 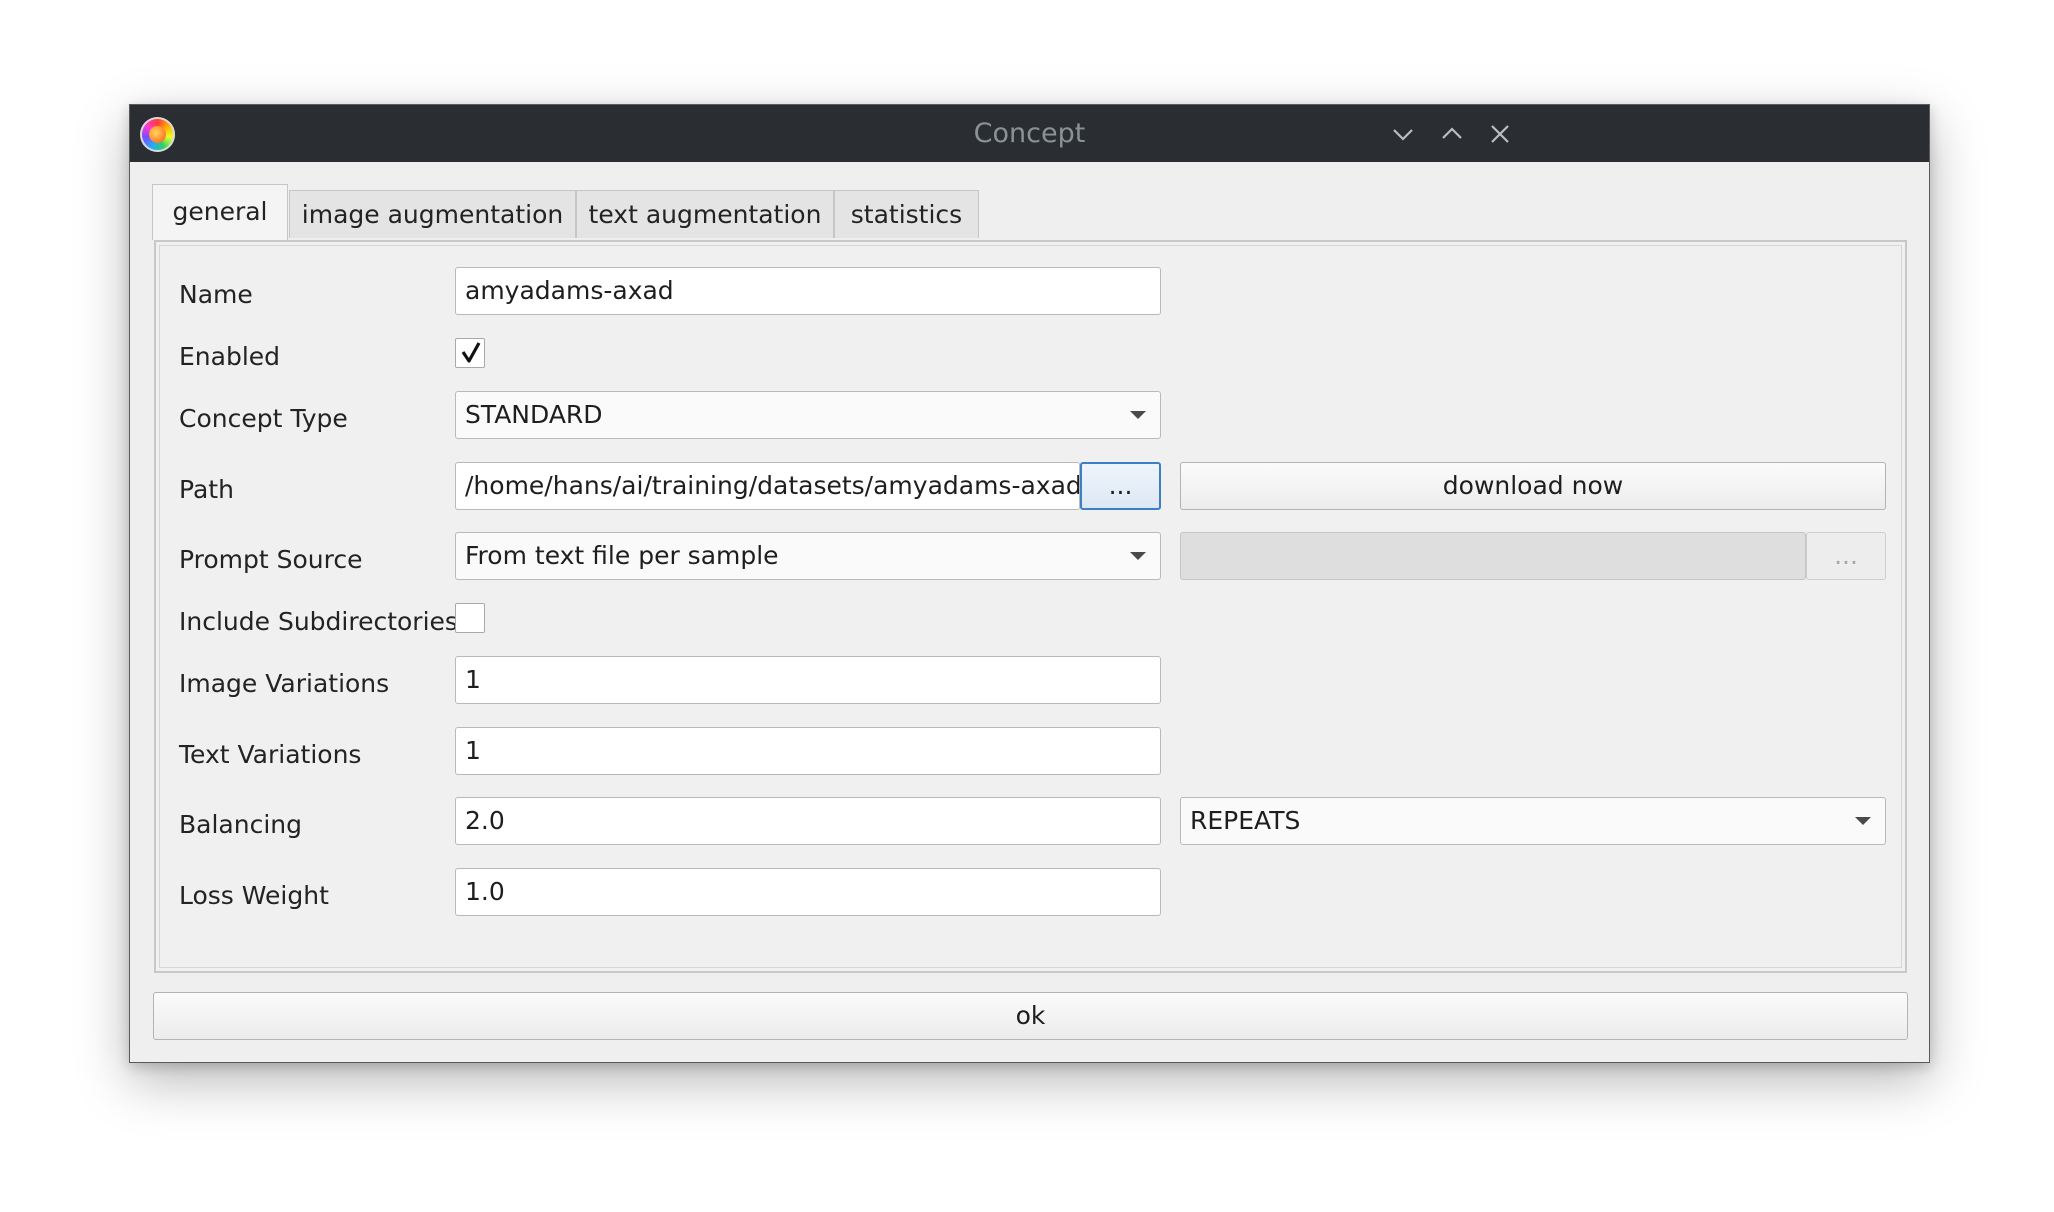 I want to click on tab-general: general, so click(x=220, y=212).